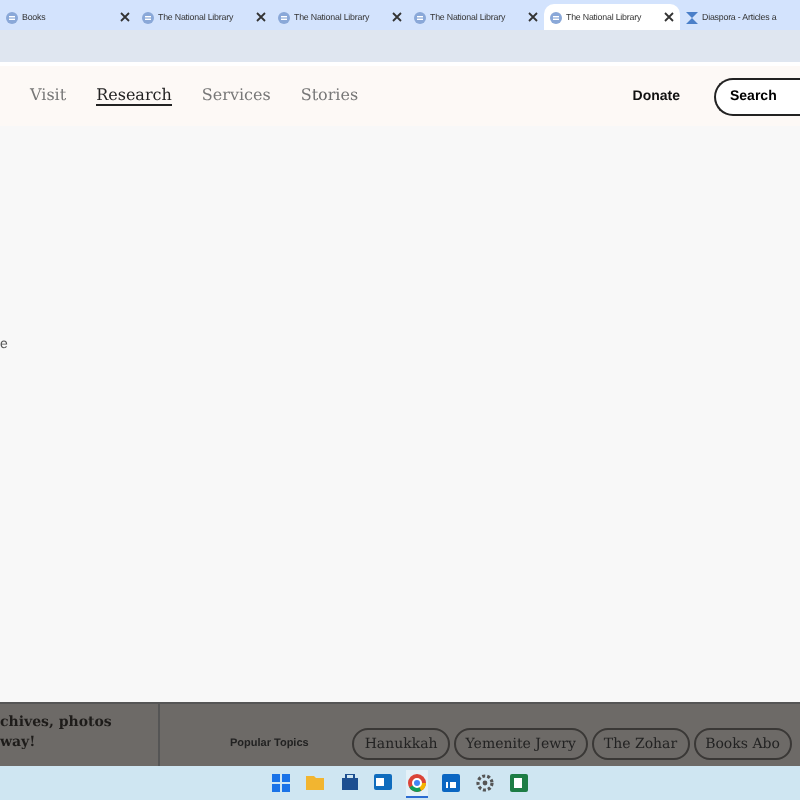 This screenshot has width=800, height=800. Describe the element at coordinates (692, 17) in the screenshot. I see `site-icon` at that location.